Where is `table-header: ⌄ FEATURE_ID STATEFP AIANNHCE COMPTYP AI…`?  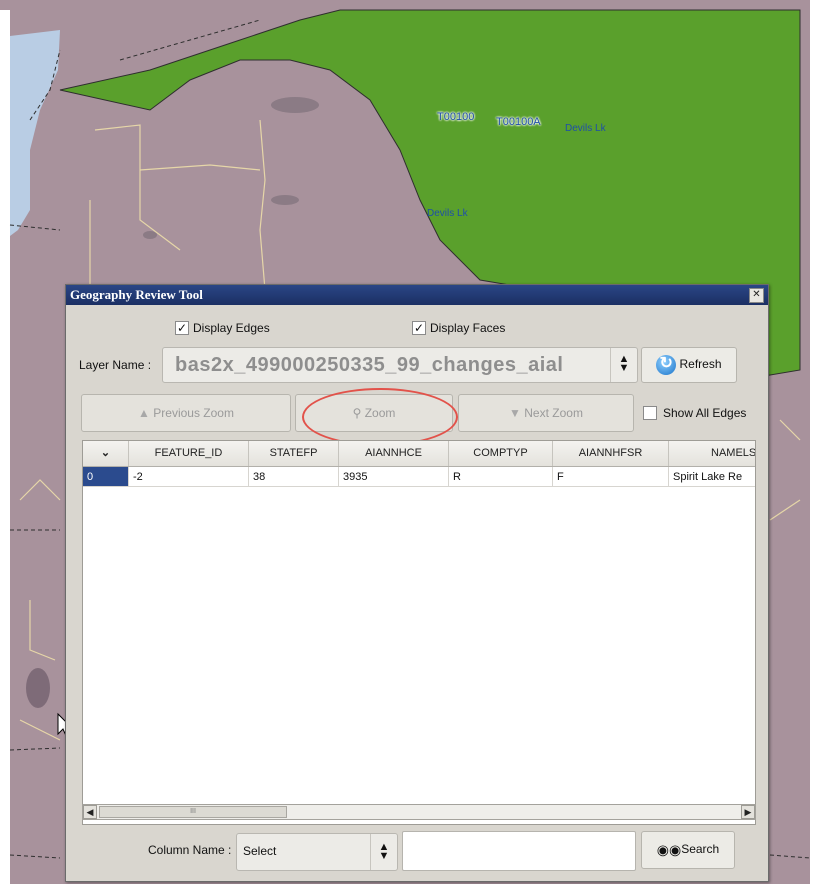
table-header: ⌄ FEATURE_ID STATEFP AIANNHCE COMPTYP AI… is located at coordinates (419, 454).